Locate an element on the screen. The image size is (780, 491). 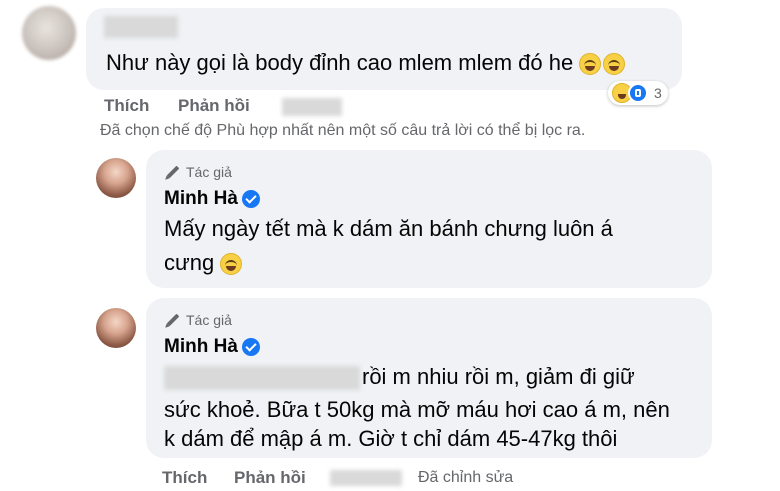
reply-text-redacted is located at coordinates (262, 378).